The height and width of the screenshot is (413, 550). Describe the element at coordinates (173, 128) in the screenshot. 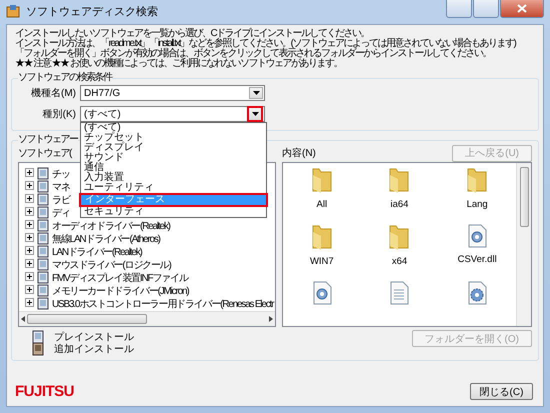

I see `dropdown-option: (すべて)` at that location.